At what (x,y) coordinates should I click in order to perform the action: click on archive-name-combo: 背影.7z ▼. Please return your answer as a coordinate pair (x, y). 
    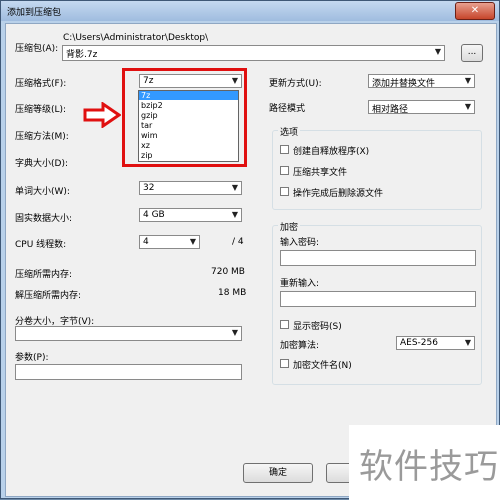
    Looking at the image, I should click on (253, 53).